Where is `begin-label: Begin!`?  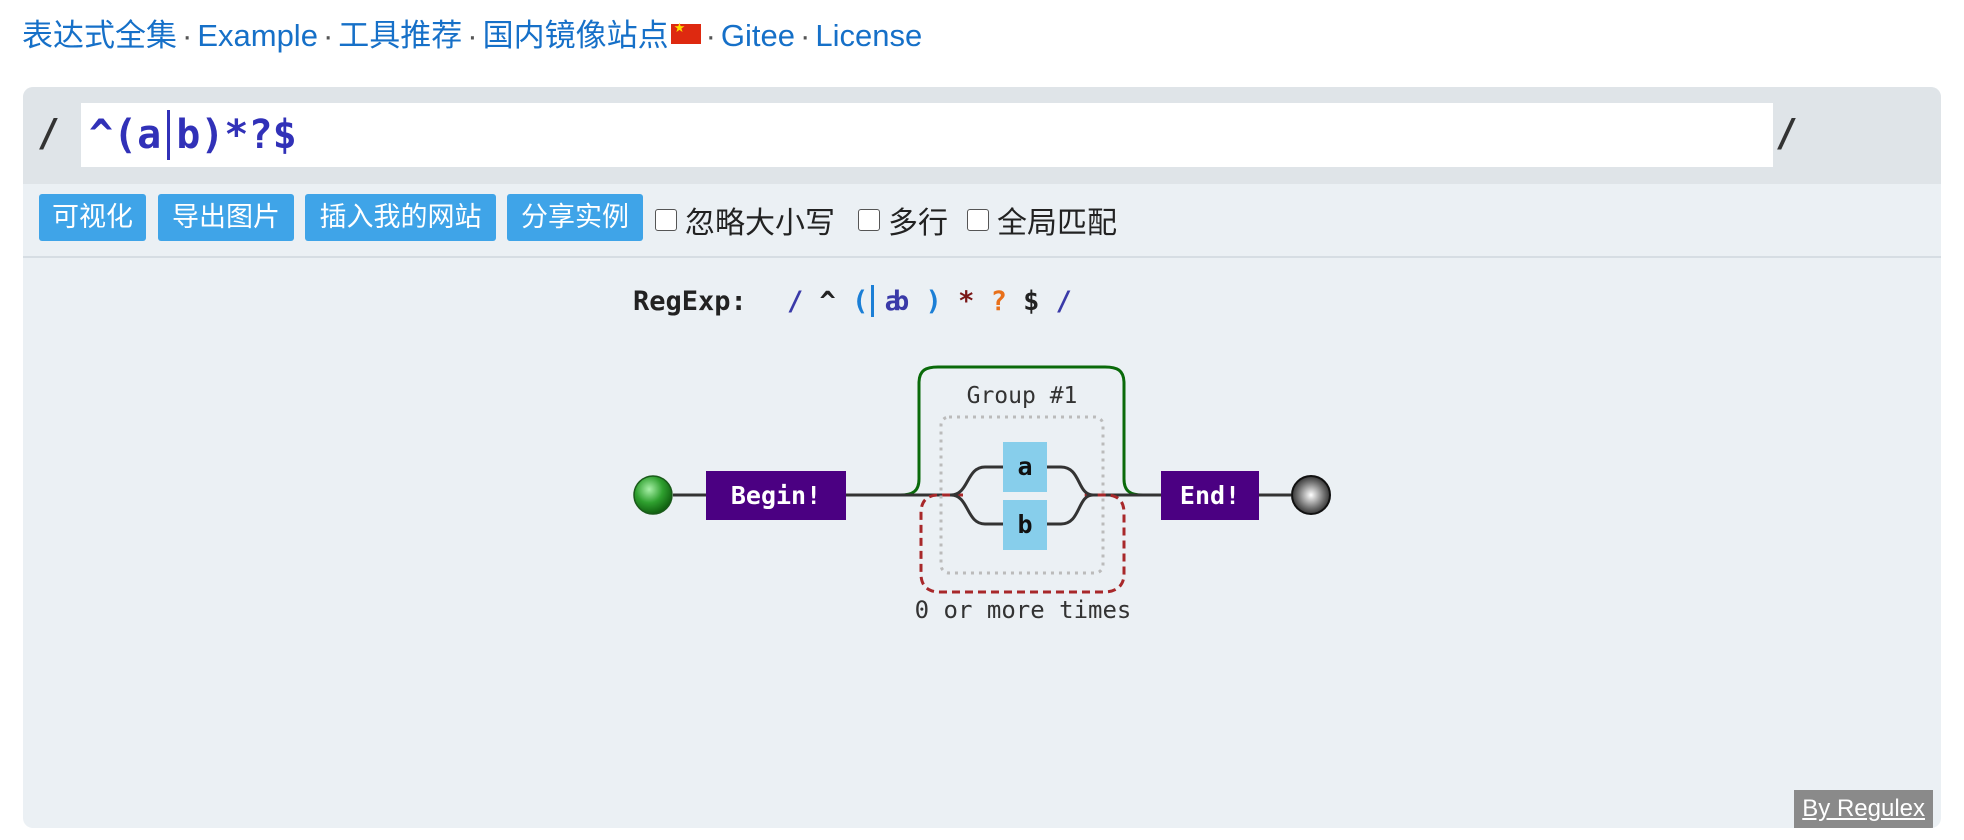
begin-label: Begin! is located at coordinates (776, 495).